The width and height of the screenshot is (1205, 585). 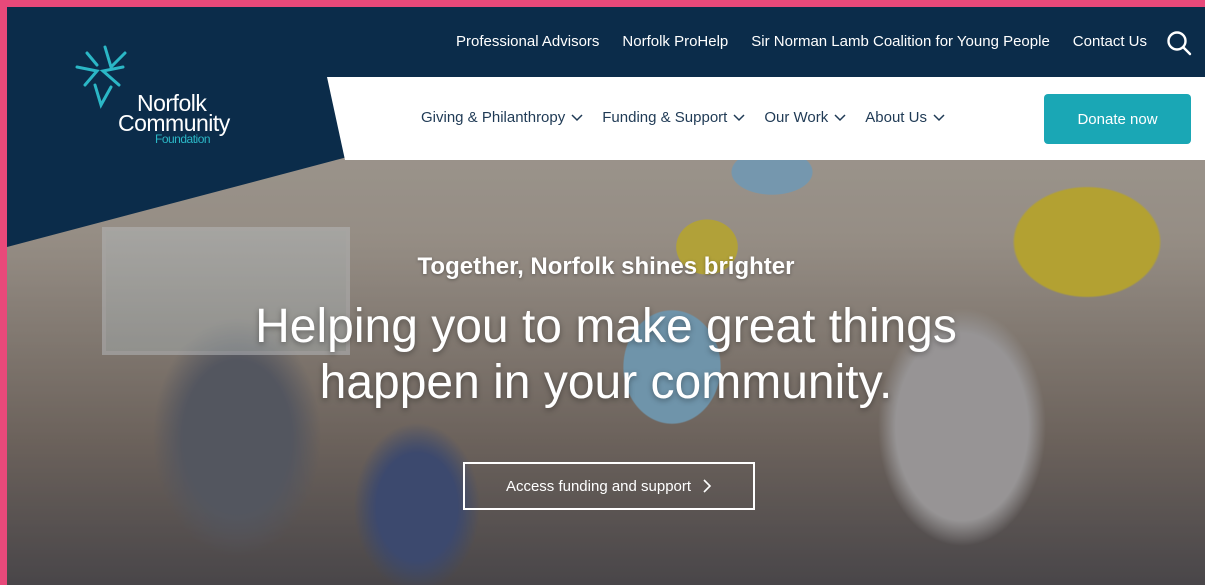 I want to click on nav-giving-philanthropy: Giving & Philanthropy, so click(x=502, y=117).